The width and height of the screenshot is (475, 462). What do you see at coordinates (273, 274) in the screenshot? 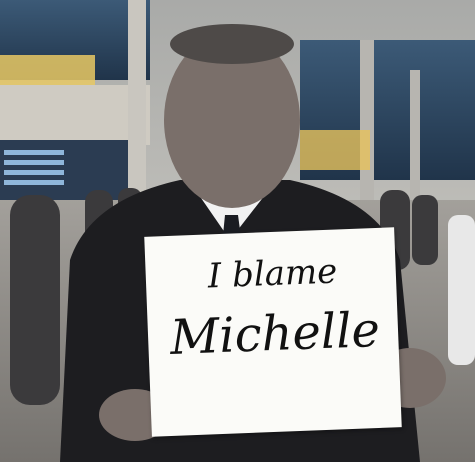
I see `sign-text-line-1: I blame` at bounding box center [273, 274].